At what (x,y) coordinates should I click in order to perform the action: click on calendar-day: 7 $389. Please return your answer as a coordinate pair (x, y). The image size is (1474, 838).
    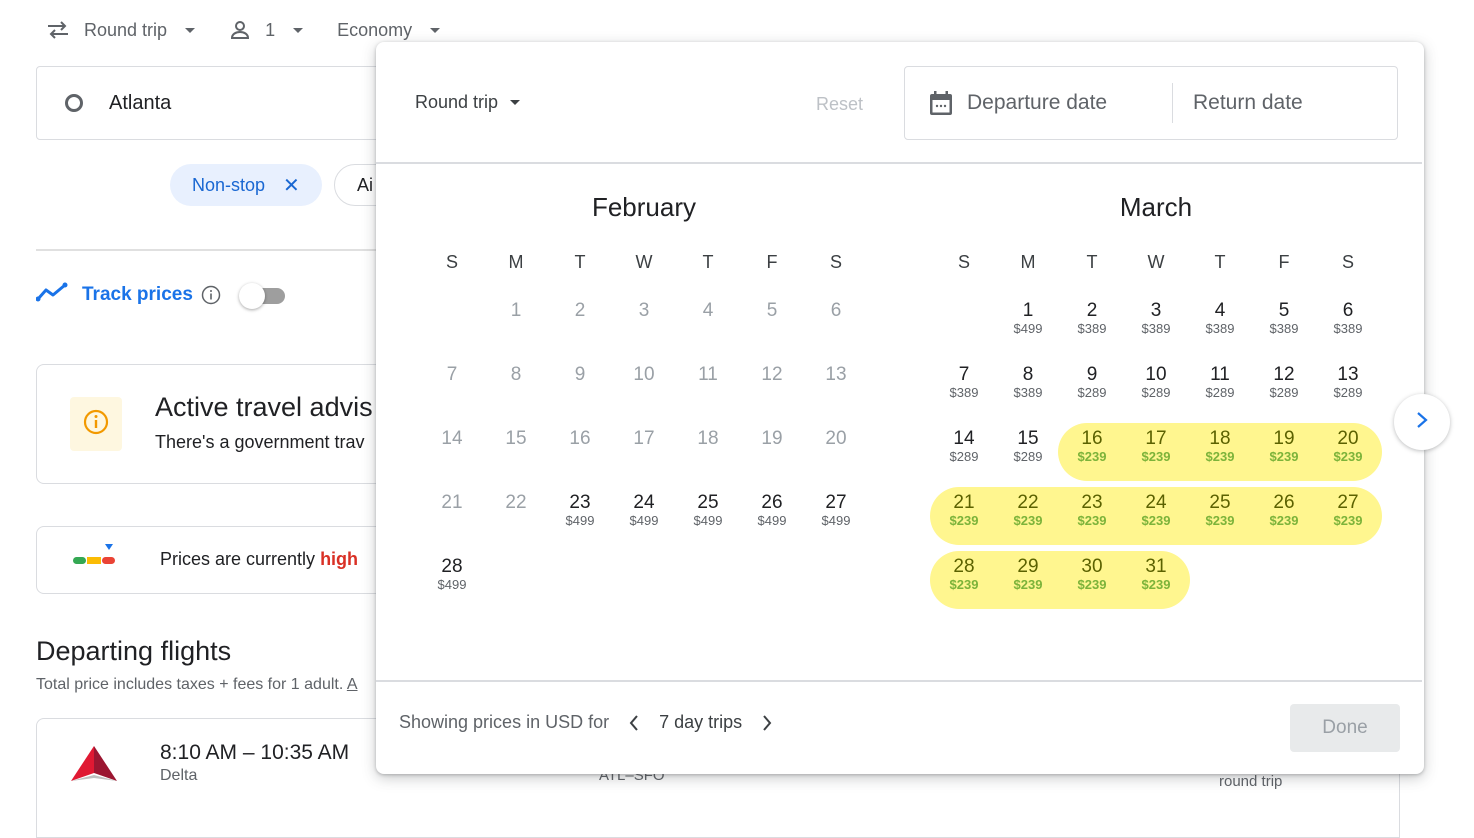
    Looking at the image, I should click on (964, 388).